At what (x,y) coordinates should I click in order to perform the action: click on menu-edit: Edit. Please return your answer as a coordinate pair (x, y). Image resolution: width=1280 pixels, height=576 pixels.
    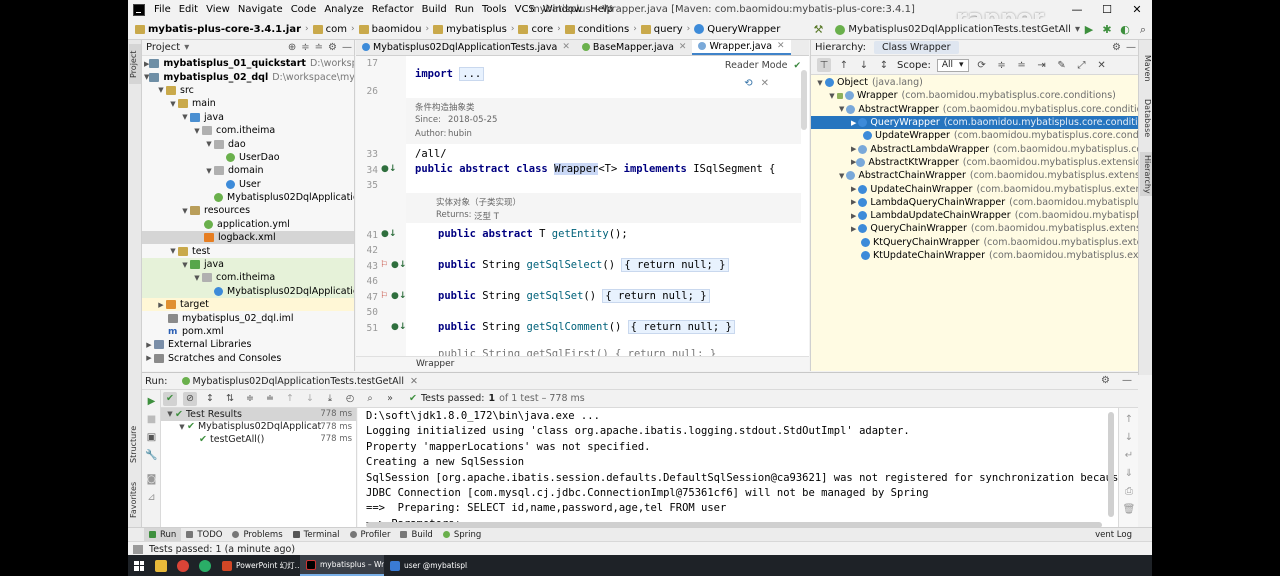
    Looking at the image, I should click on (188, 9).